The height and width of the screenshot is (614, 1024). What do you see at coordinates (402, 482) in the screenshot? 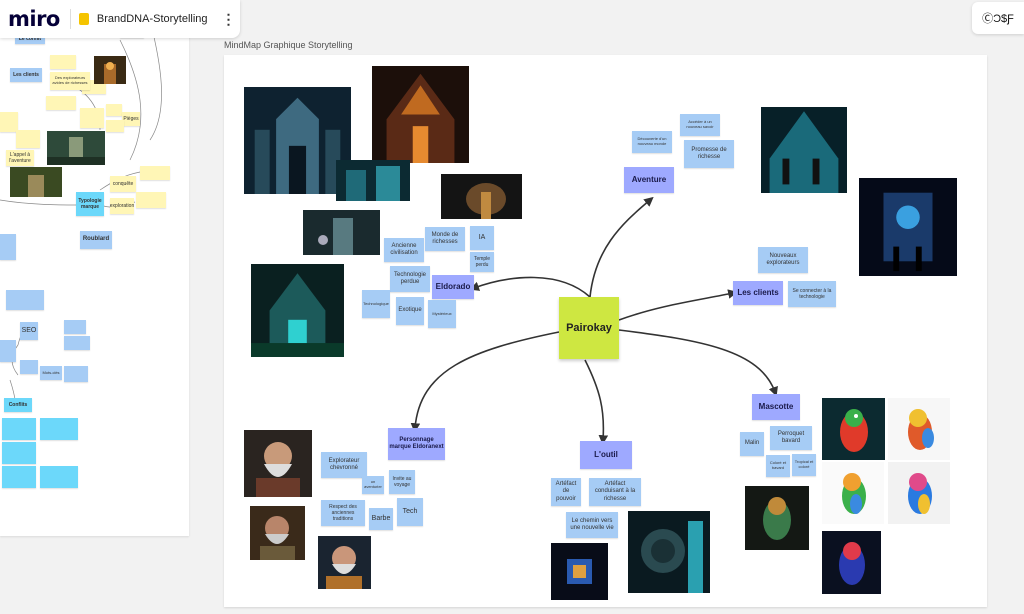
I see `note-invite: Invite au voyage` at bounding box center [402, 482].